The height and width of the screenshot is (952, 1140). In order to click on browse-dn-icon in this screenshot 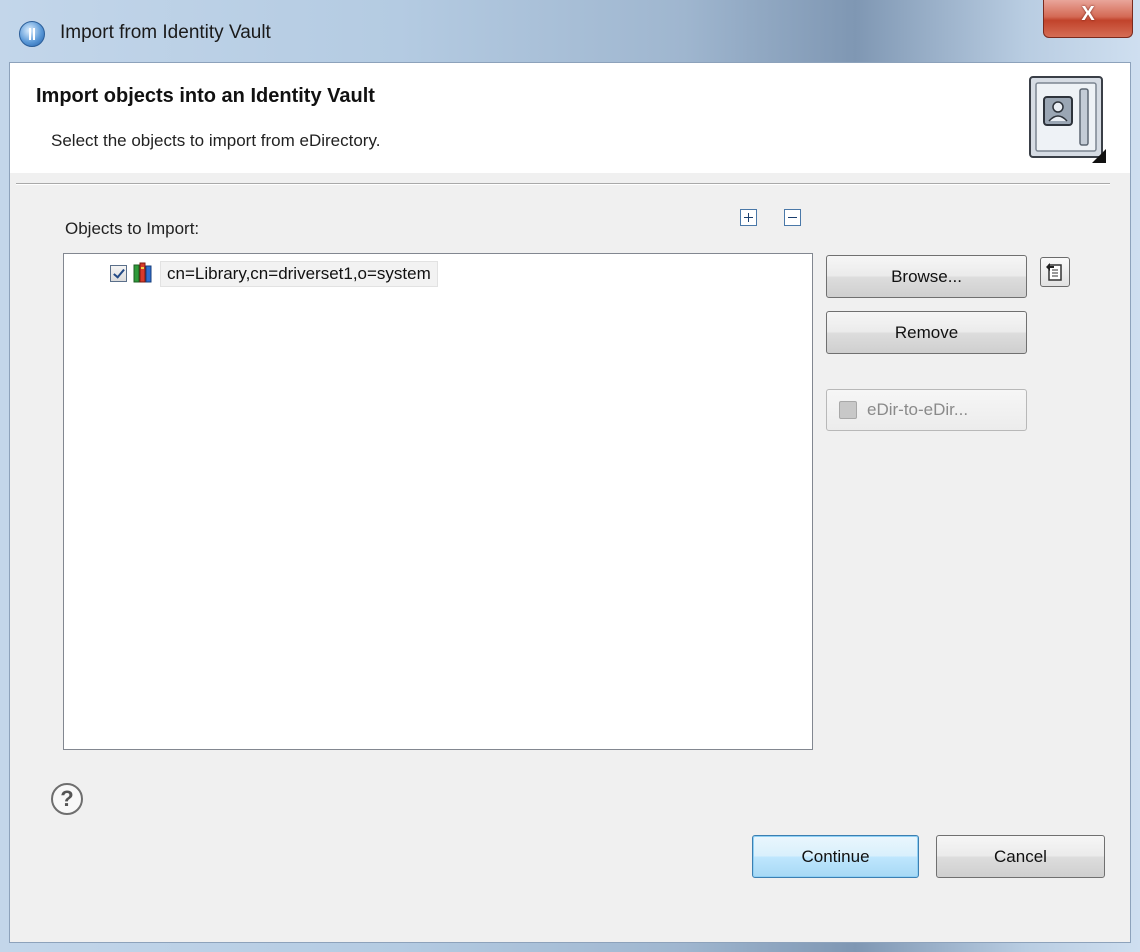, I will do `click(1054, 272)`.